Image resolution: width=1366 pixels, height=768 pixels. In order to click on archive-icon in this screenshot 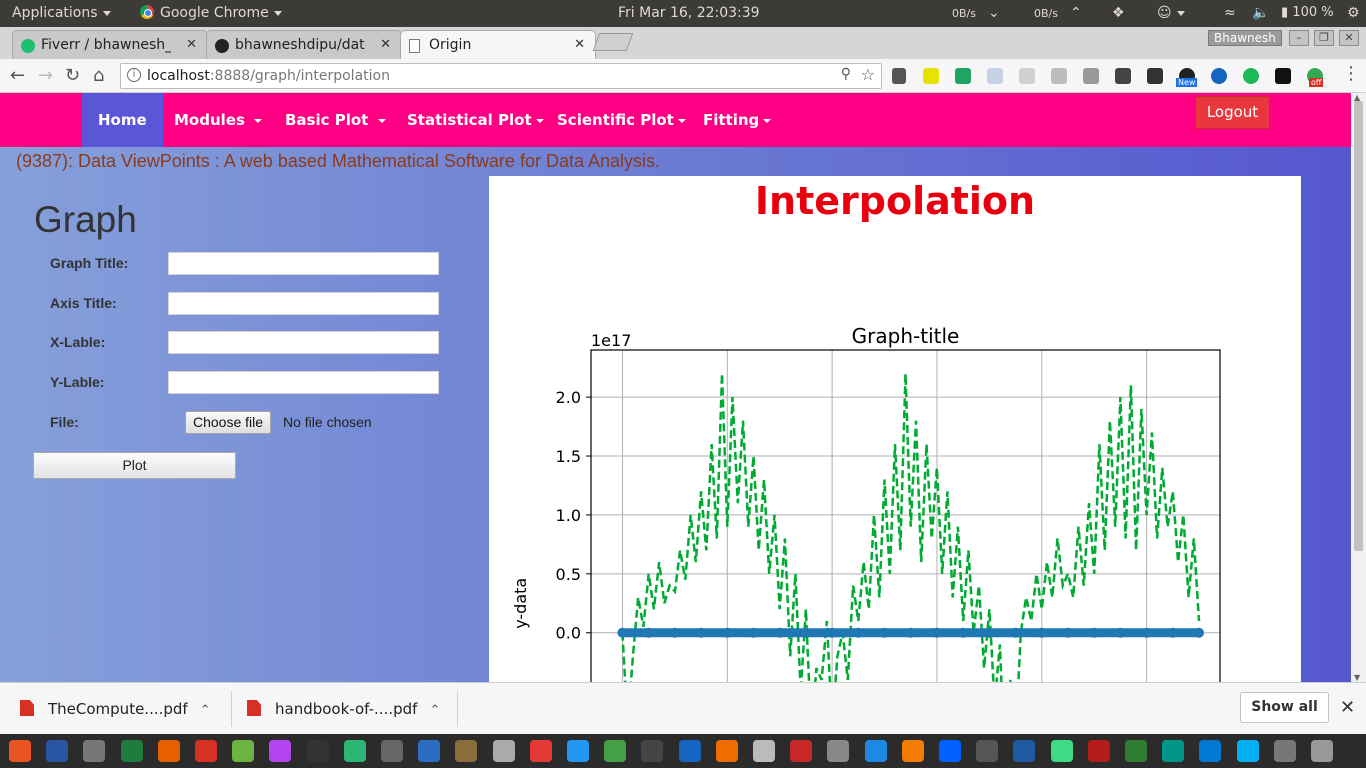, I will do `click(726, 751)`.